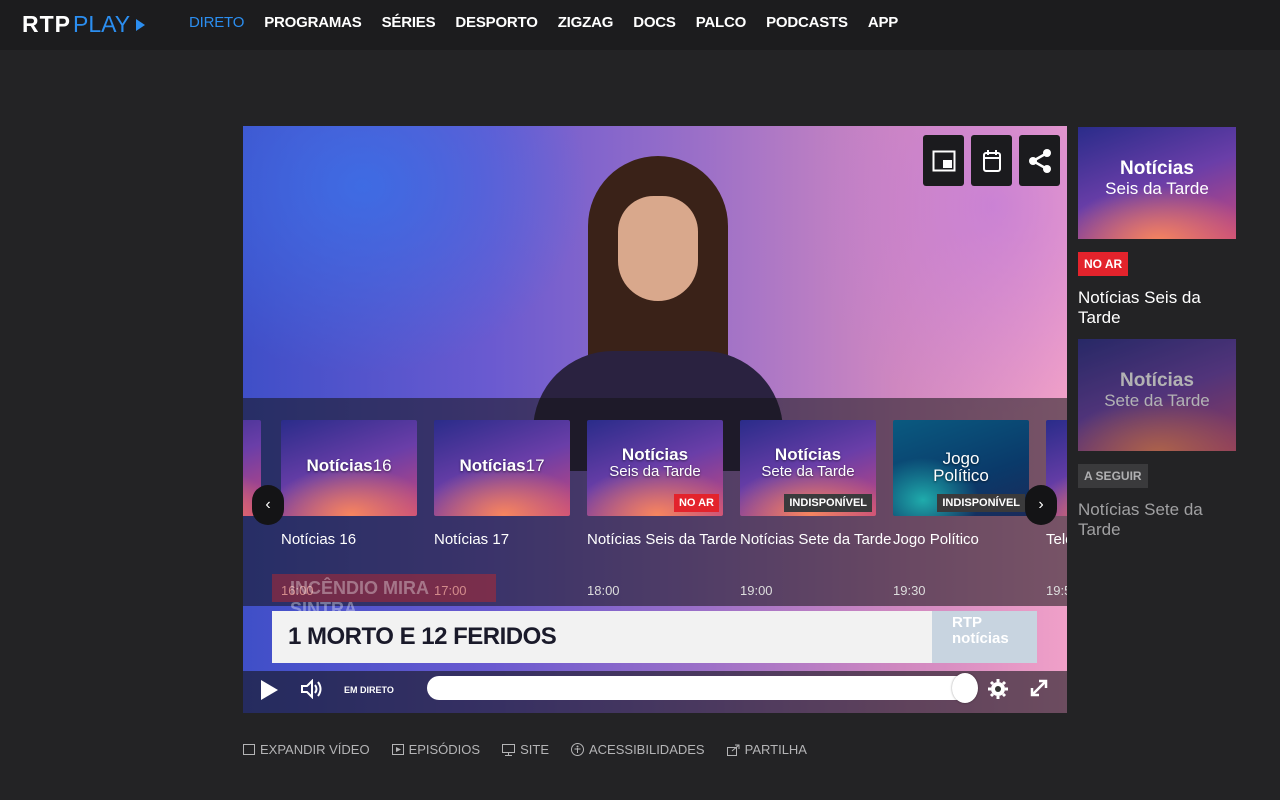 The height and width of the screenshot is (800, 1280). Describe the element at coordinates (472, 539) in the screenshot. I see `card-name: Notícias 17` at that location.